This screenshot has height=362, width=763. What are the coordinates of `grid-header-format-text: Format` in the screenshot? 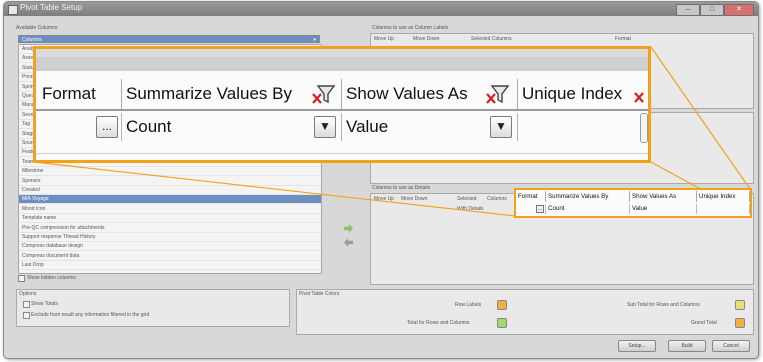 It's located at (69, 93).